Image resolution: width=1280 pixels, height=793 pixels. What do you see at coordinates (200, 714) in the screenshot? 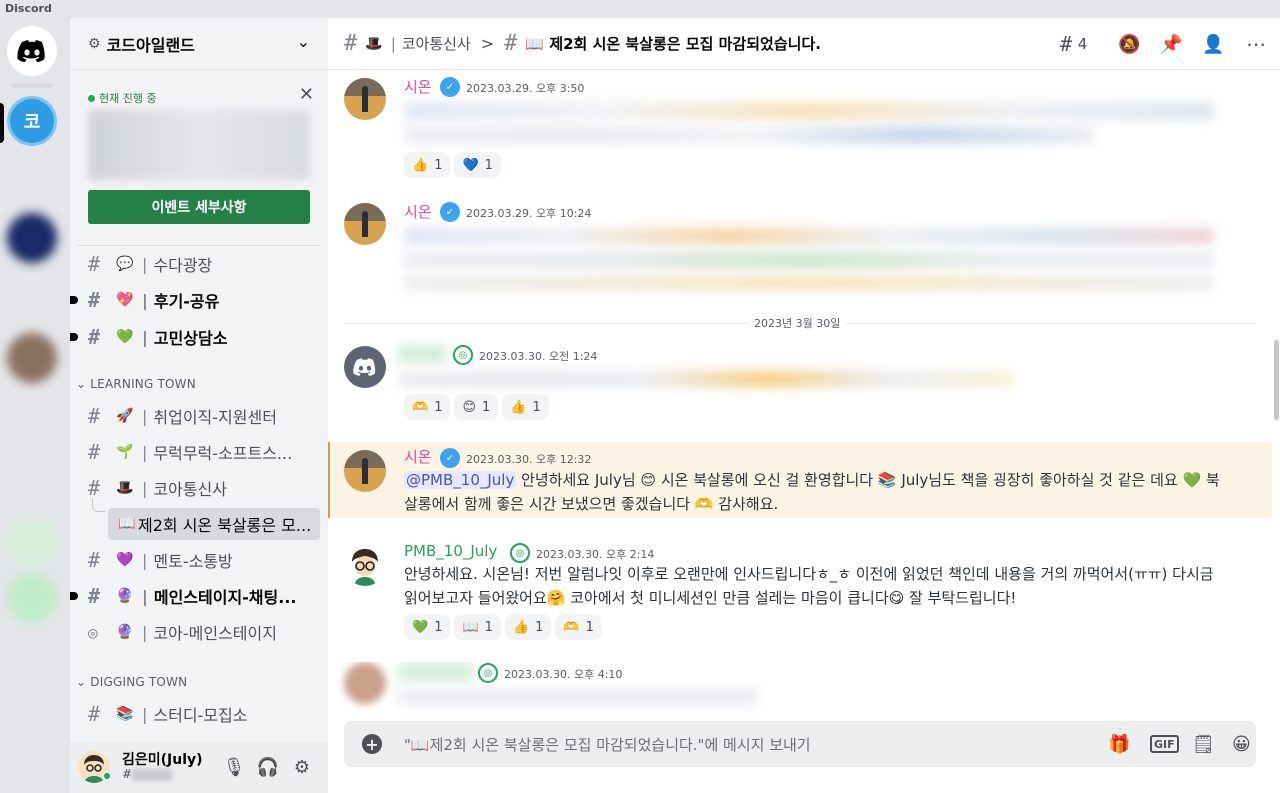
I see `channel-item: # 📚 | 스터디-모집소` at bounding box center [200, 714].